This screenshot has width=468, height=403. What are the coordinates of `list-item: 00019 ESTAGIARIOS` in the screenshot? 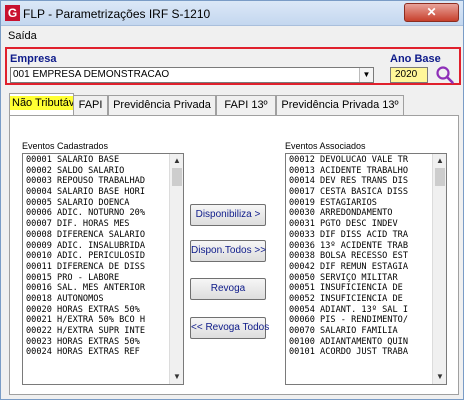 It's located at (360, 203).